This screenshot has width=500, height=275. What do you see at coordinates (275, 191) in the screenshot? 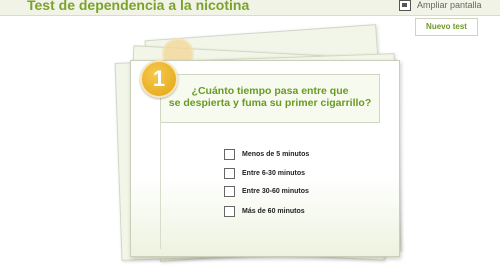
I see `option-label: Entre 30-60 minutos` at bounding box center [275, 191].